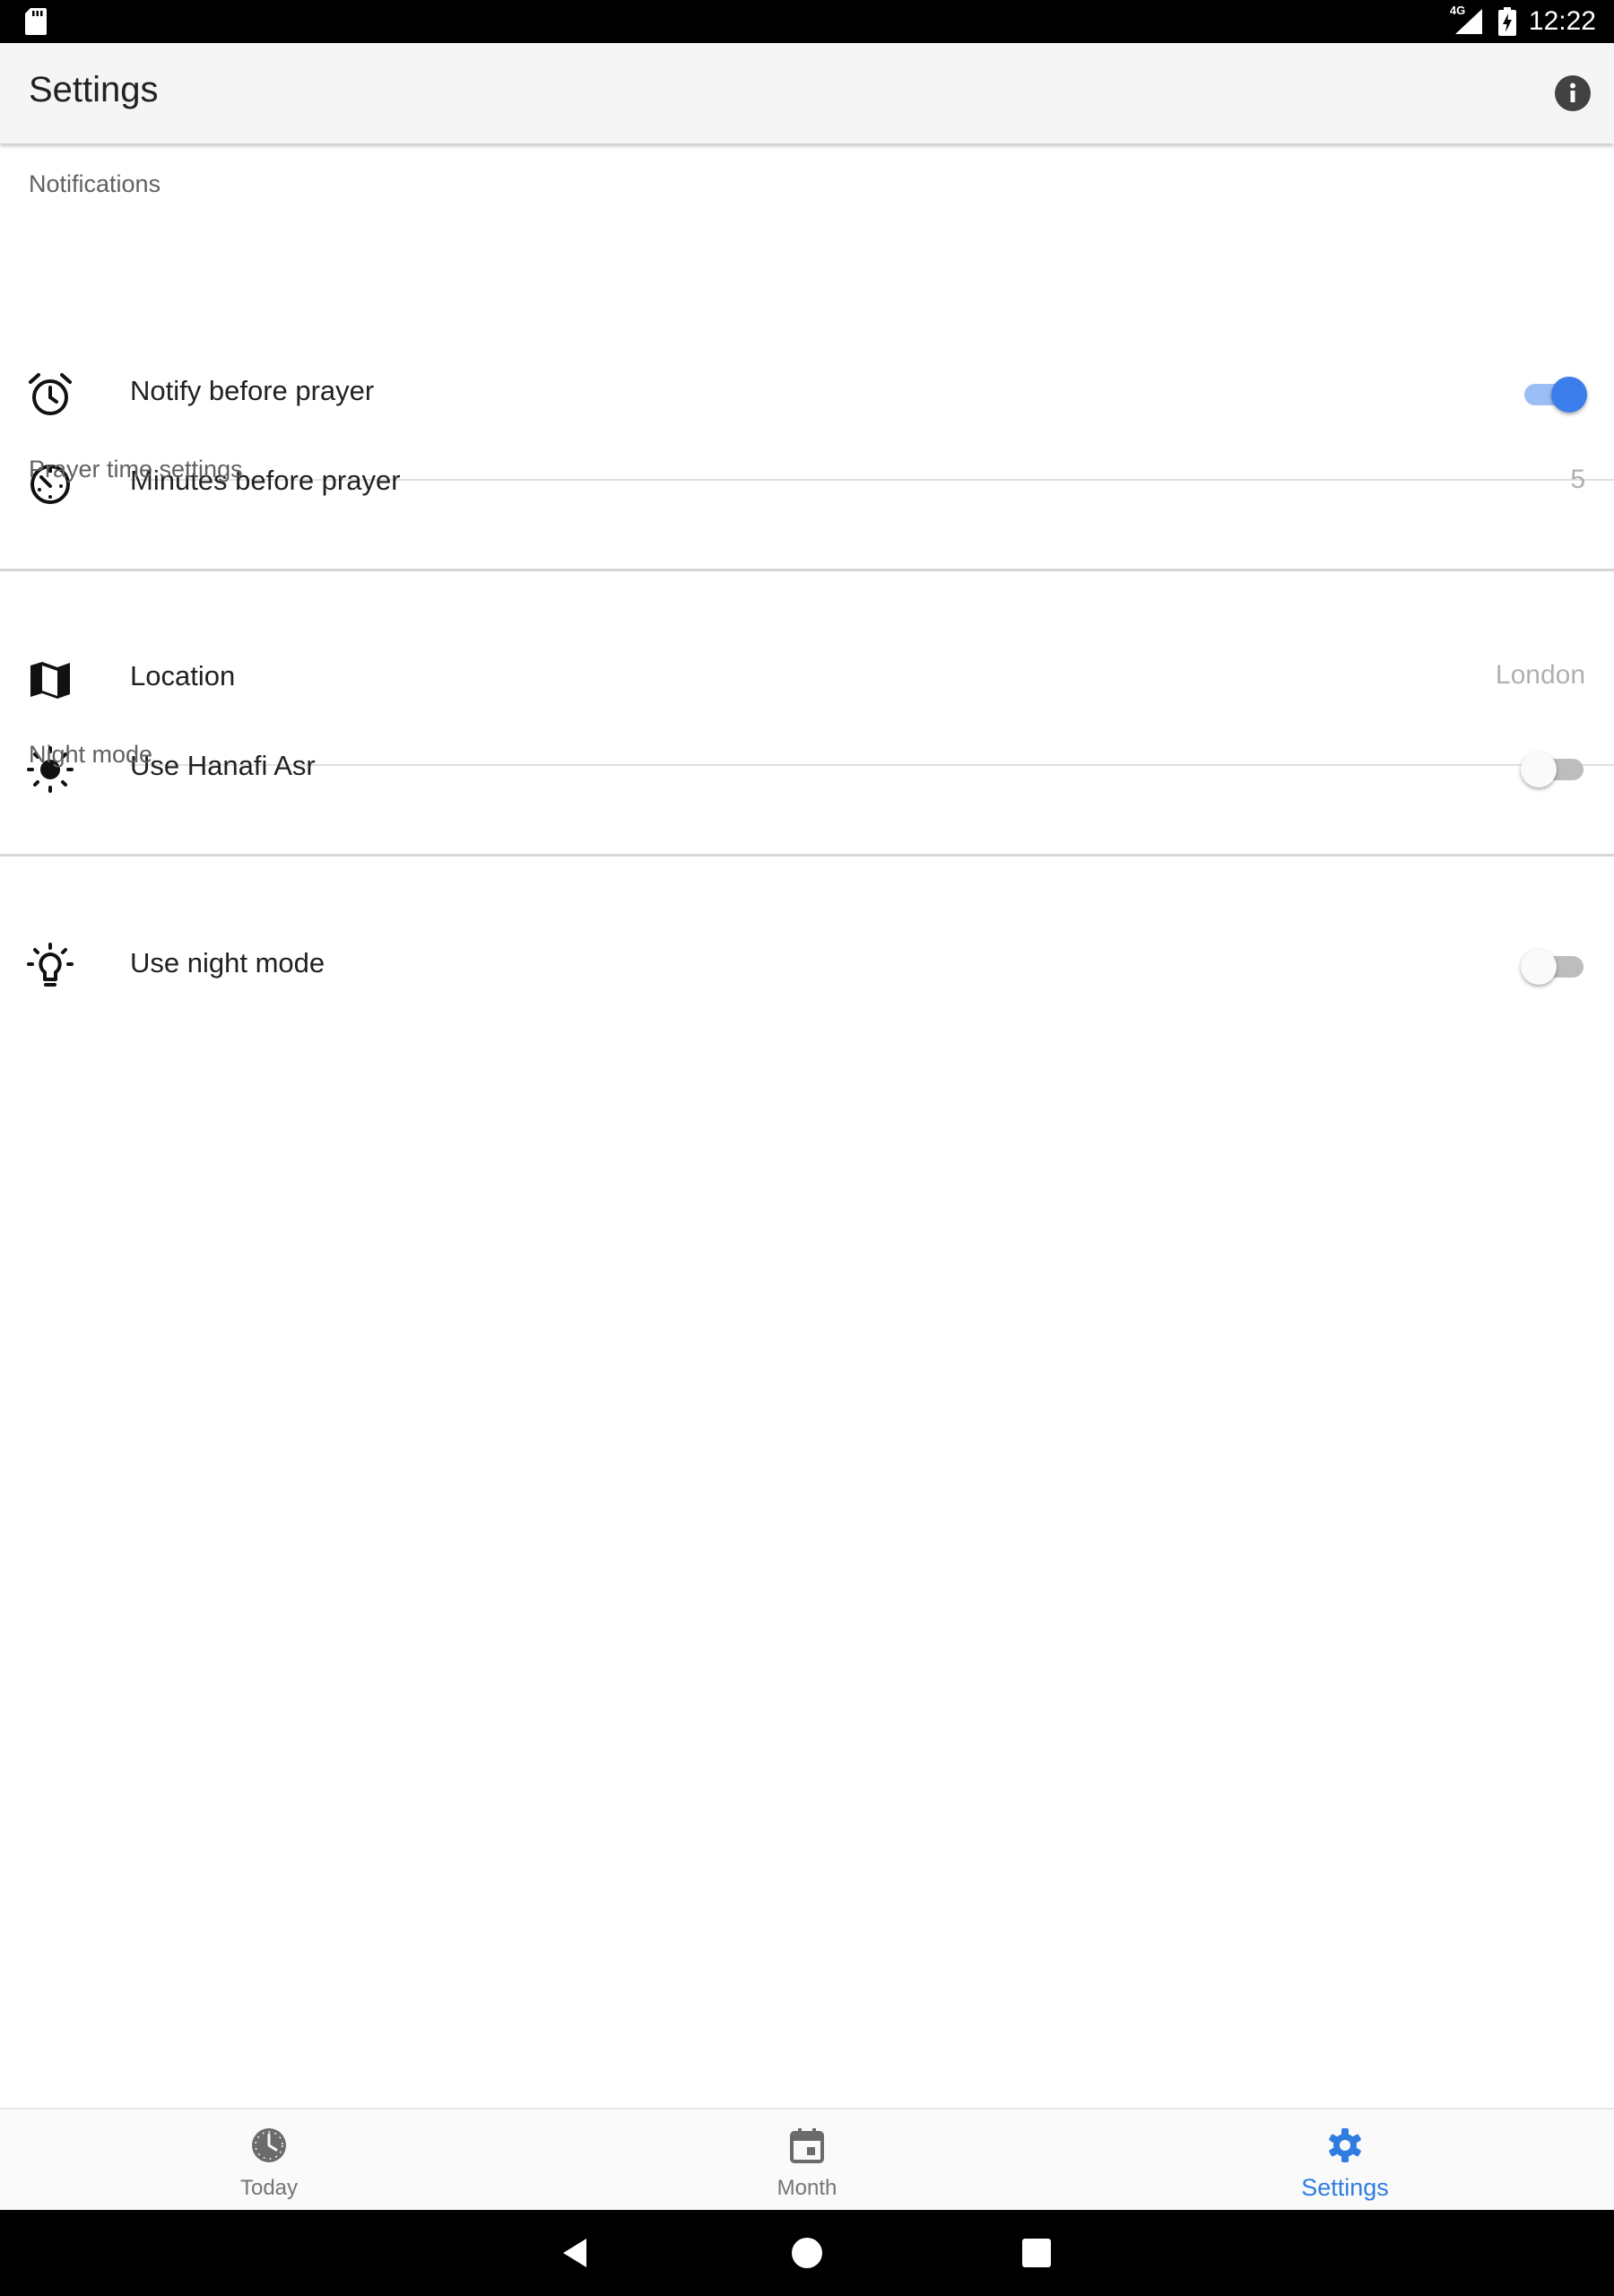 This screenshot has height=2296, width=1614. I want to click on clock-icon, so click(269, 2145).